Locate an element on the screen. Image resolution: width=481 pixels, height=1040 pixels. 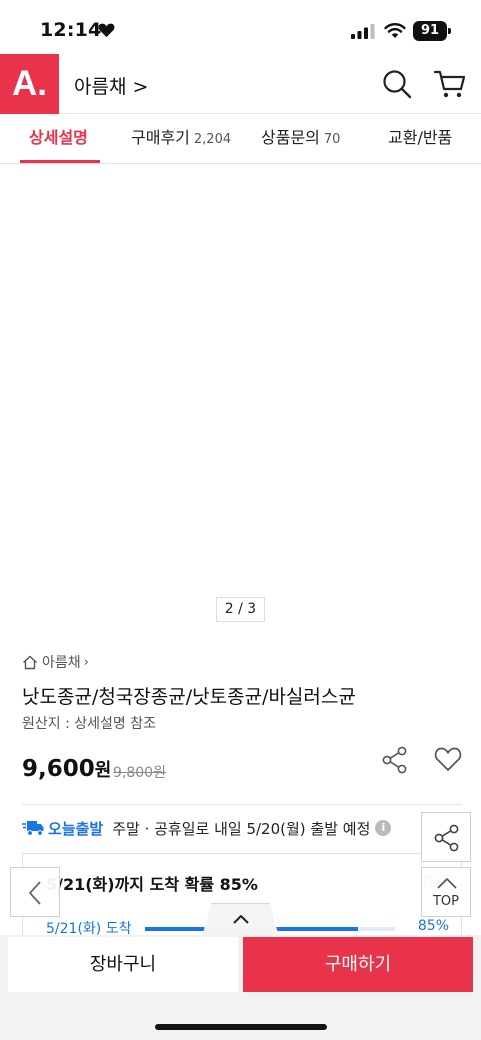
tab-reviews: 구매후기 2,204 is located at coordinates (181, 139).